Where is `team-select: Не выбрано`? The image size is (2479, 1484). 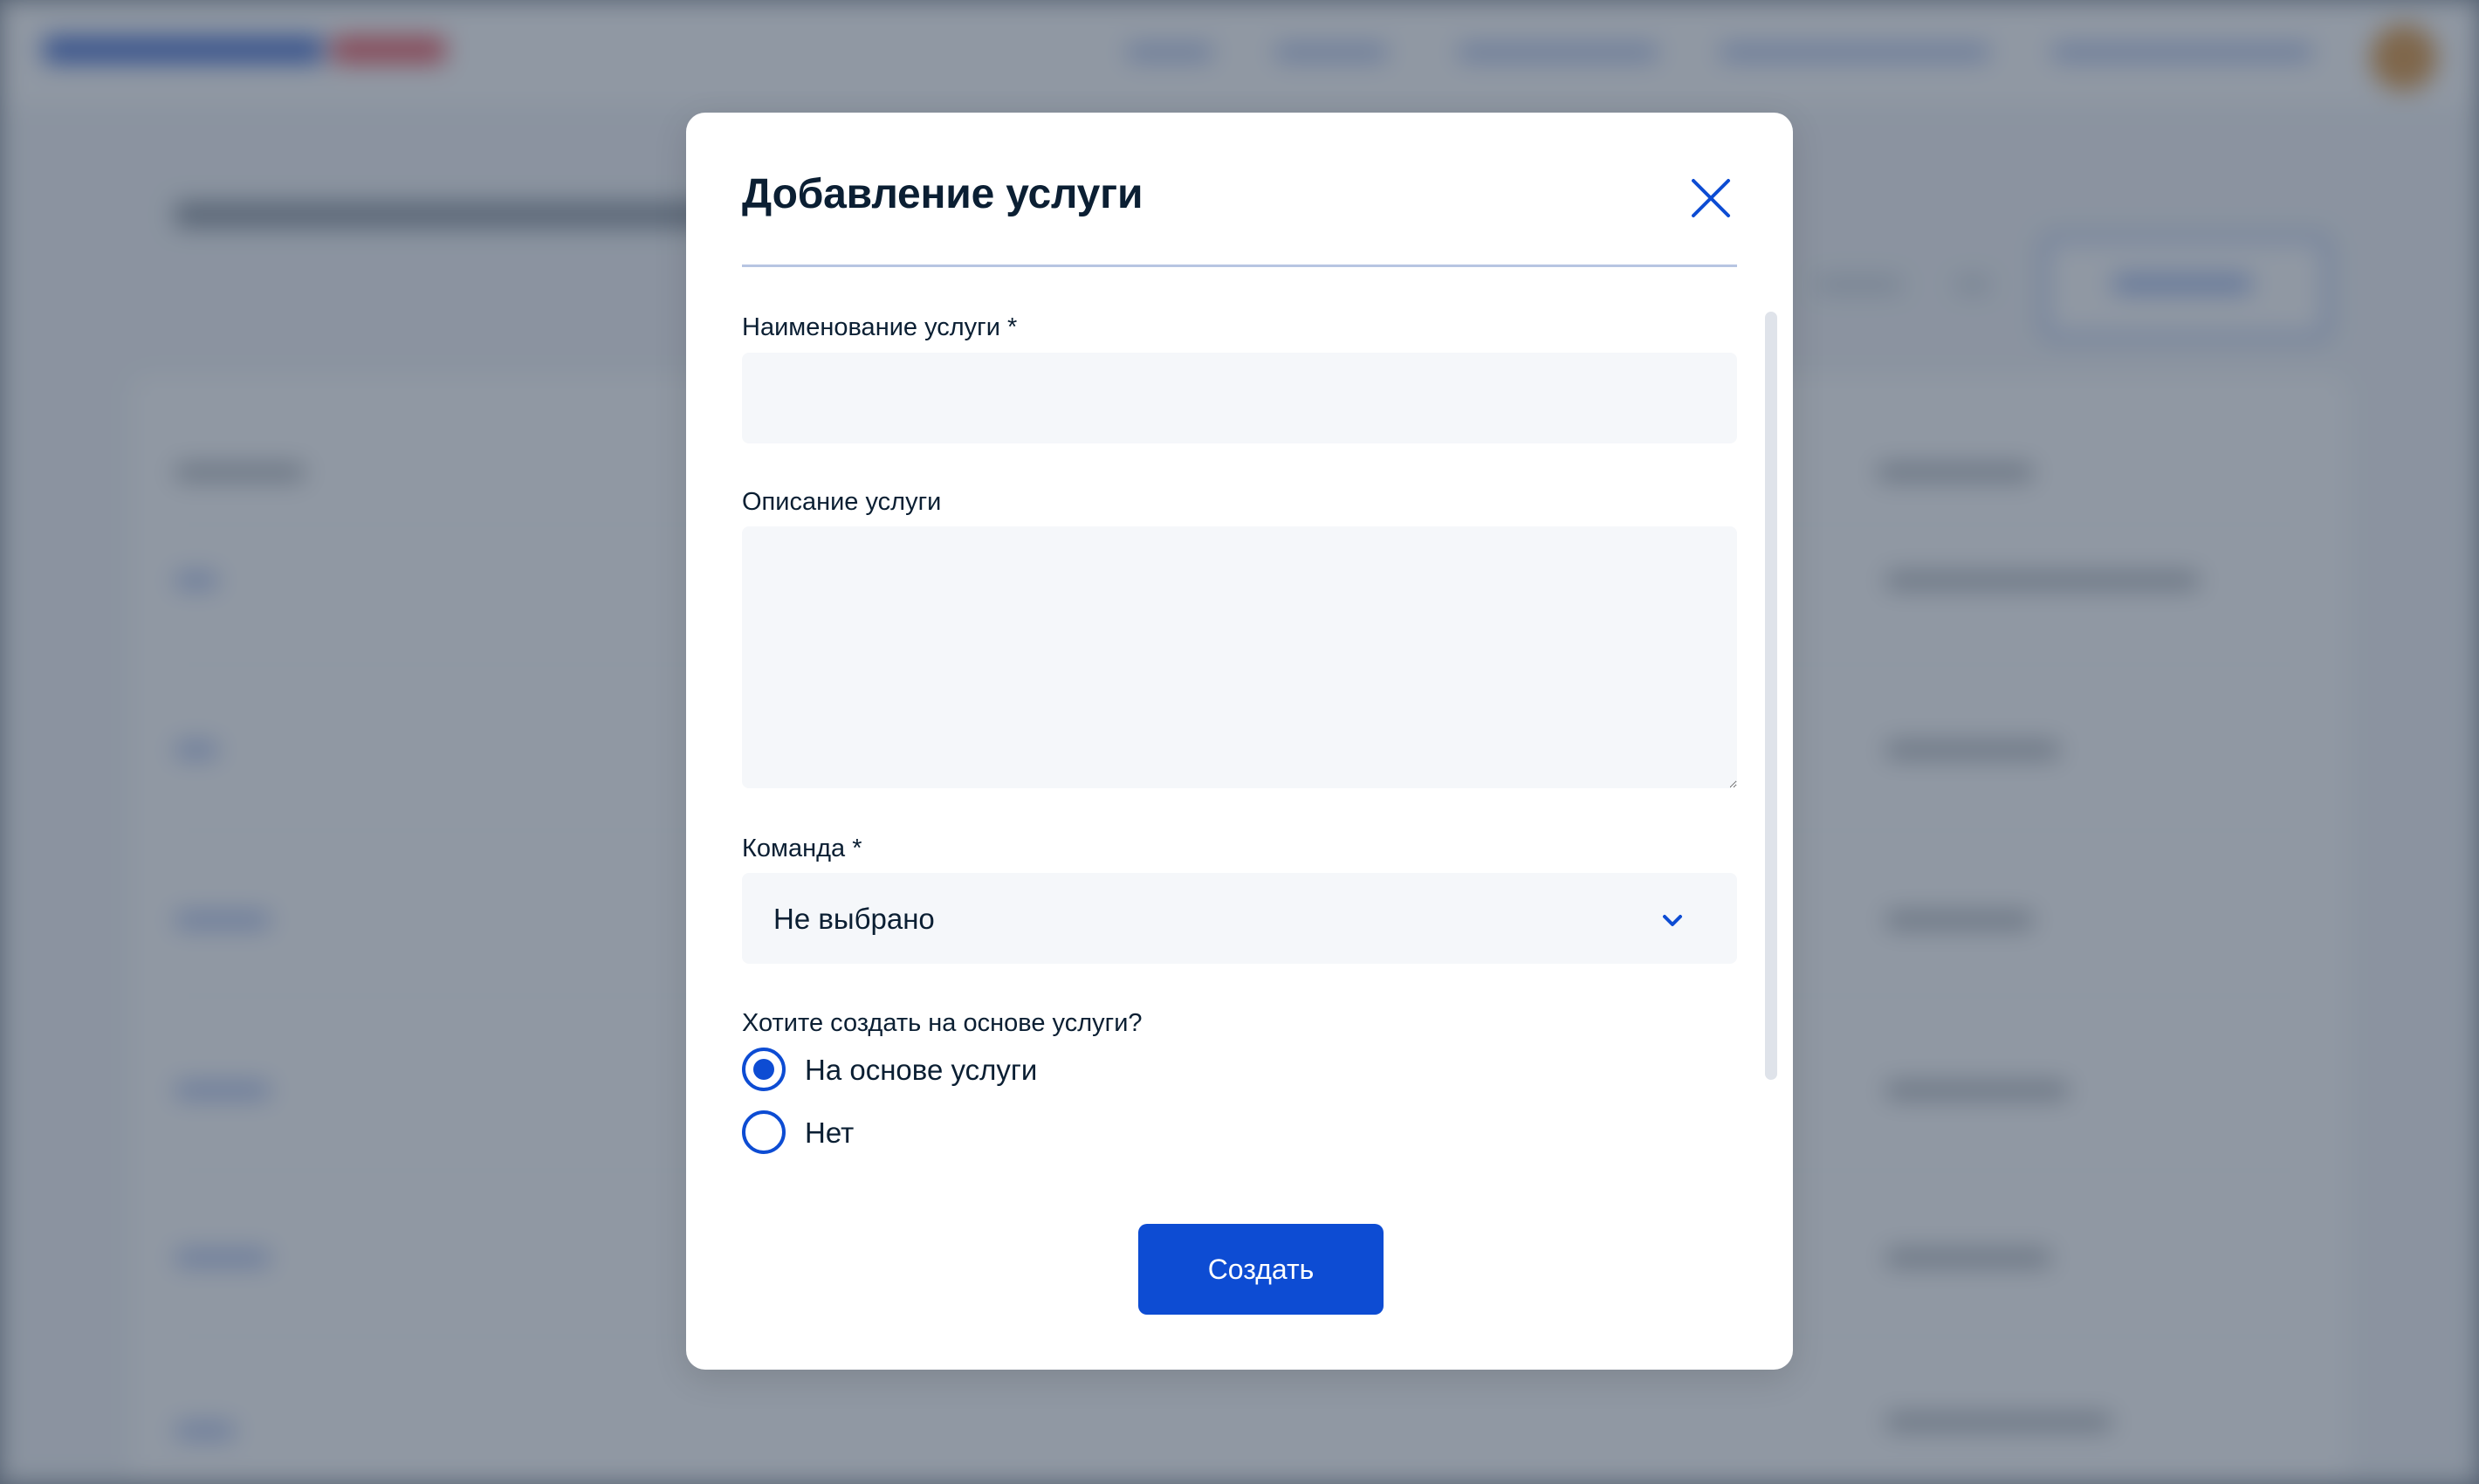
team-select: Не выбрано is located at coordinates (1239, 918).